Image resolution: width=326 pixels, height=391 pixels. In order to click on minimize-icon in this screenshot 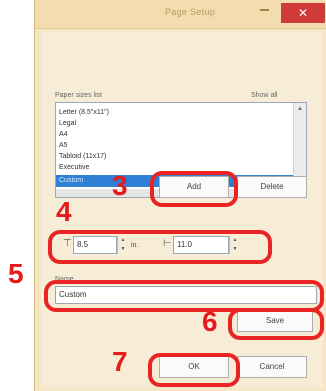, I will do `click(264, 10)`.